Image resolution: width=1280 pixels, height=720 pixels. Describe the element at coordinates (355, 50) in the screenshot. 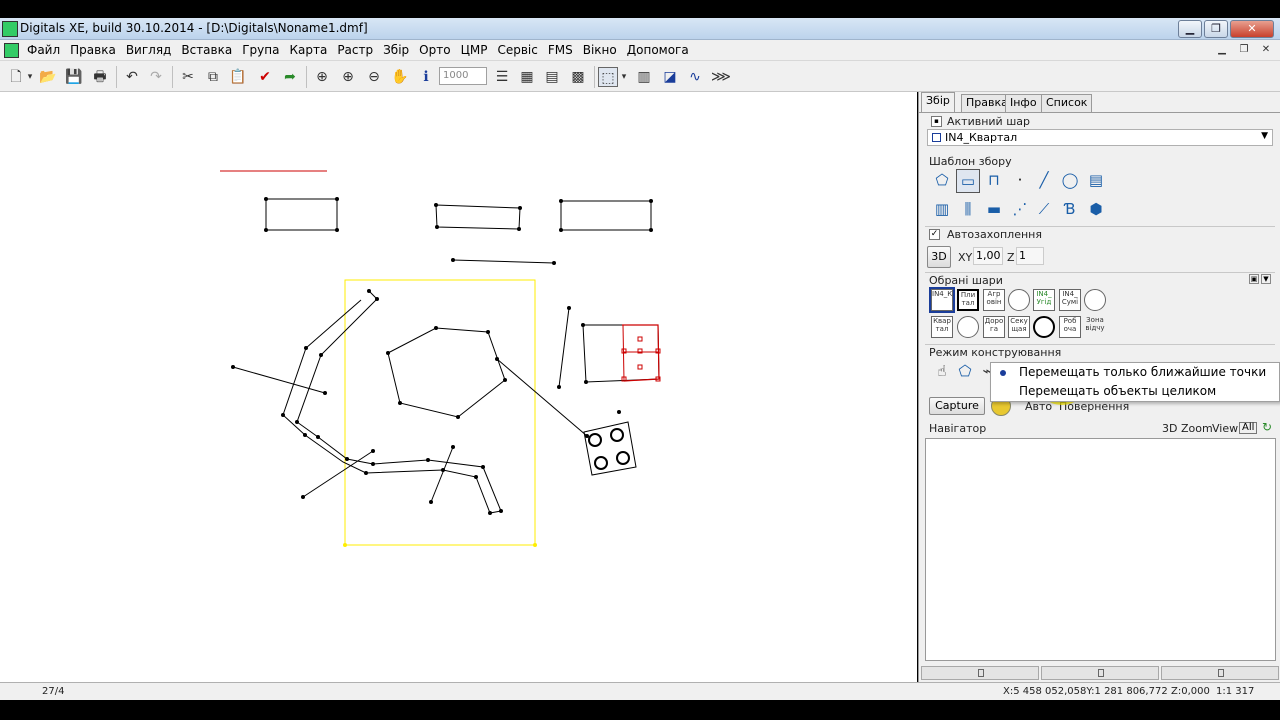

I see `menu-raster: Растр` at that location.